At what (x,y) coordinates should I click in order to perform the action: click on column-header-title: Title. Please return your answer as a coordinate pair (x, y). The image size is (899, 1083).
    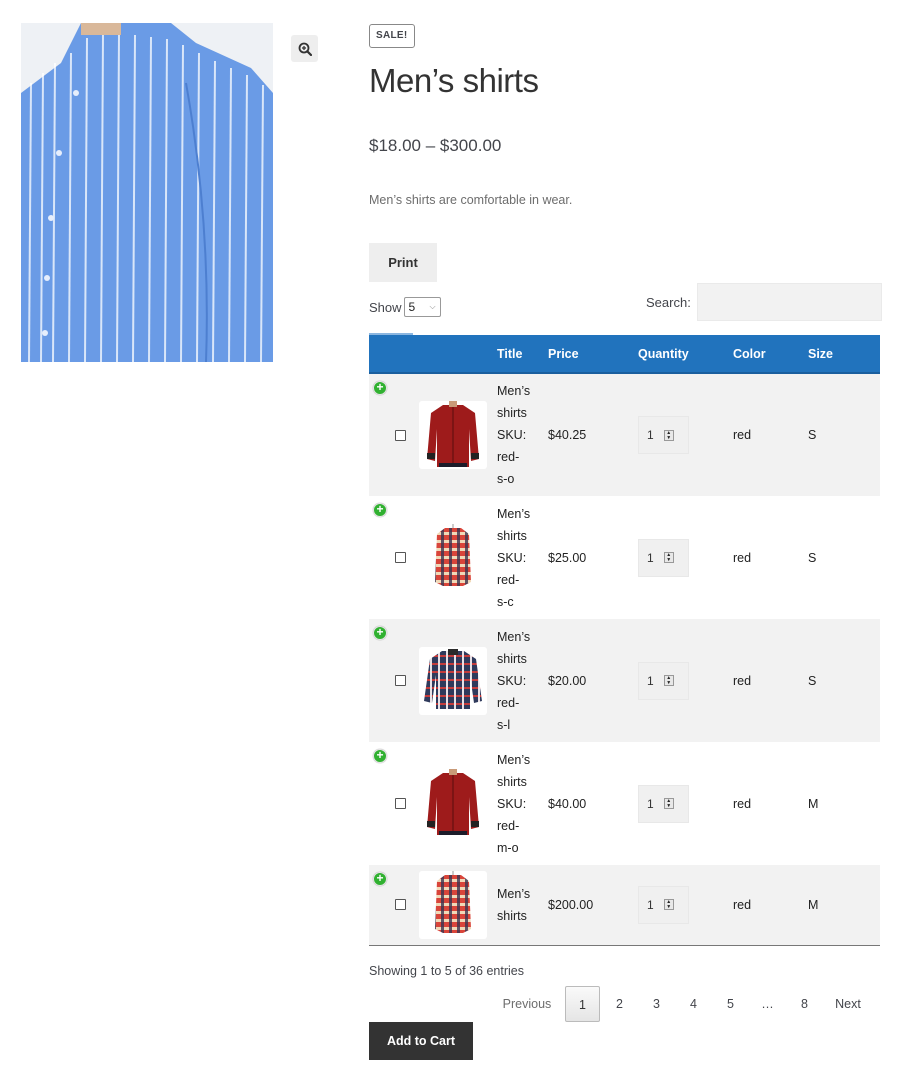
    Looking at the image, I should click on (522, 354).